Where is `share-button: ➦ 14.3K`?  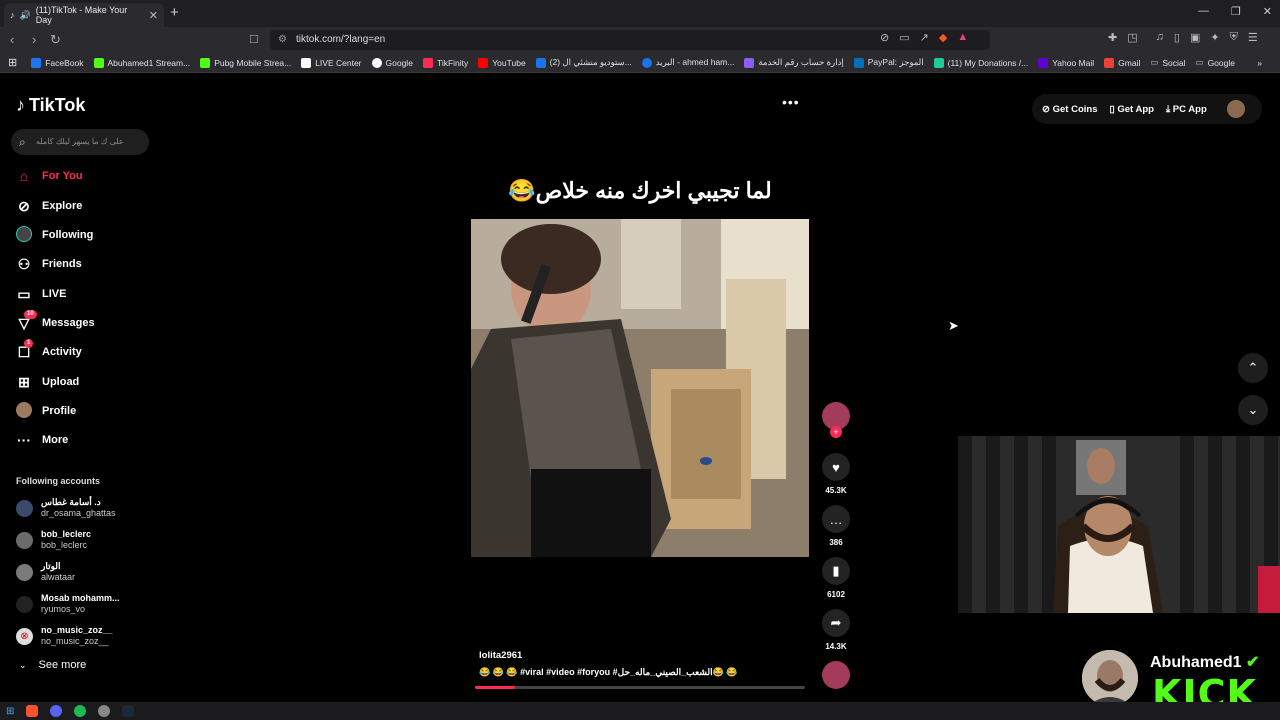
share-button: ➦ 14.3K is located at coordinates (836, 630).